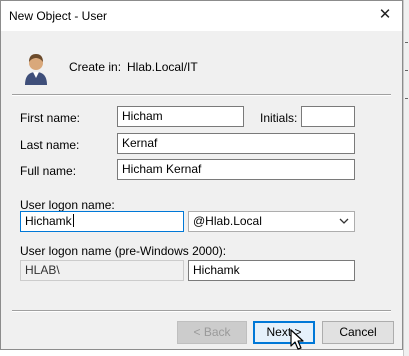  Describe the element at coordinates (48, 171) in the screenshot. I see `full-name-label: Full name:` at that location.